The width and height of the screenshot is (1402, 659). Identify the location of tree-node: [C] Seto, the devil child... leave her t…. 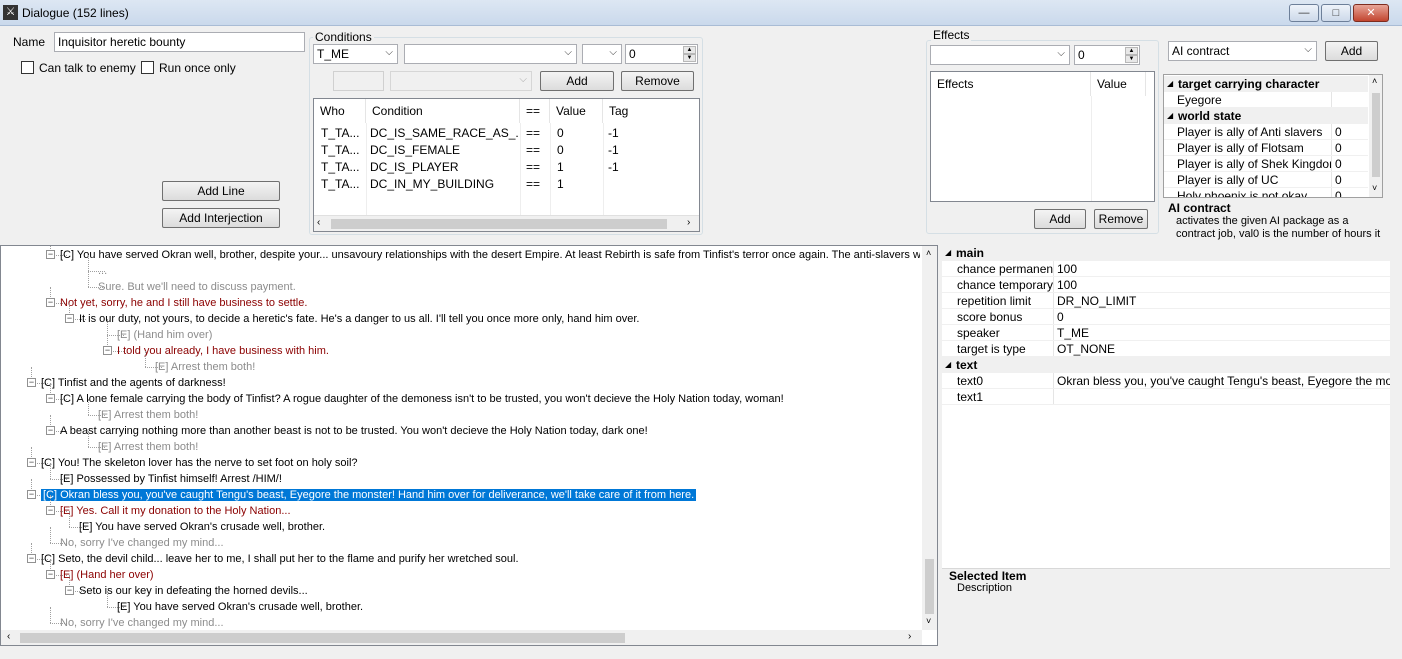
(280, 559).